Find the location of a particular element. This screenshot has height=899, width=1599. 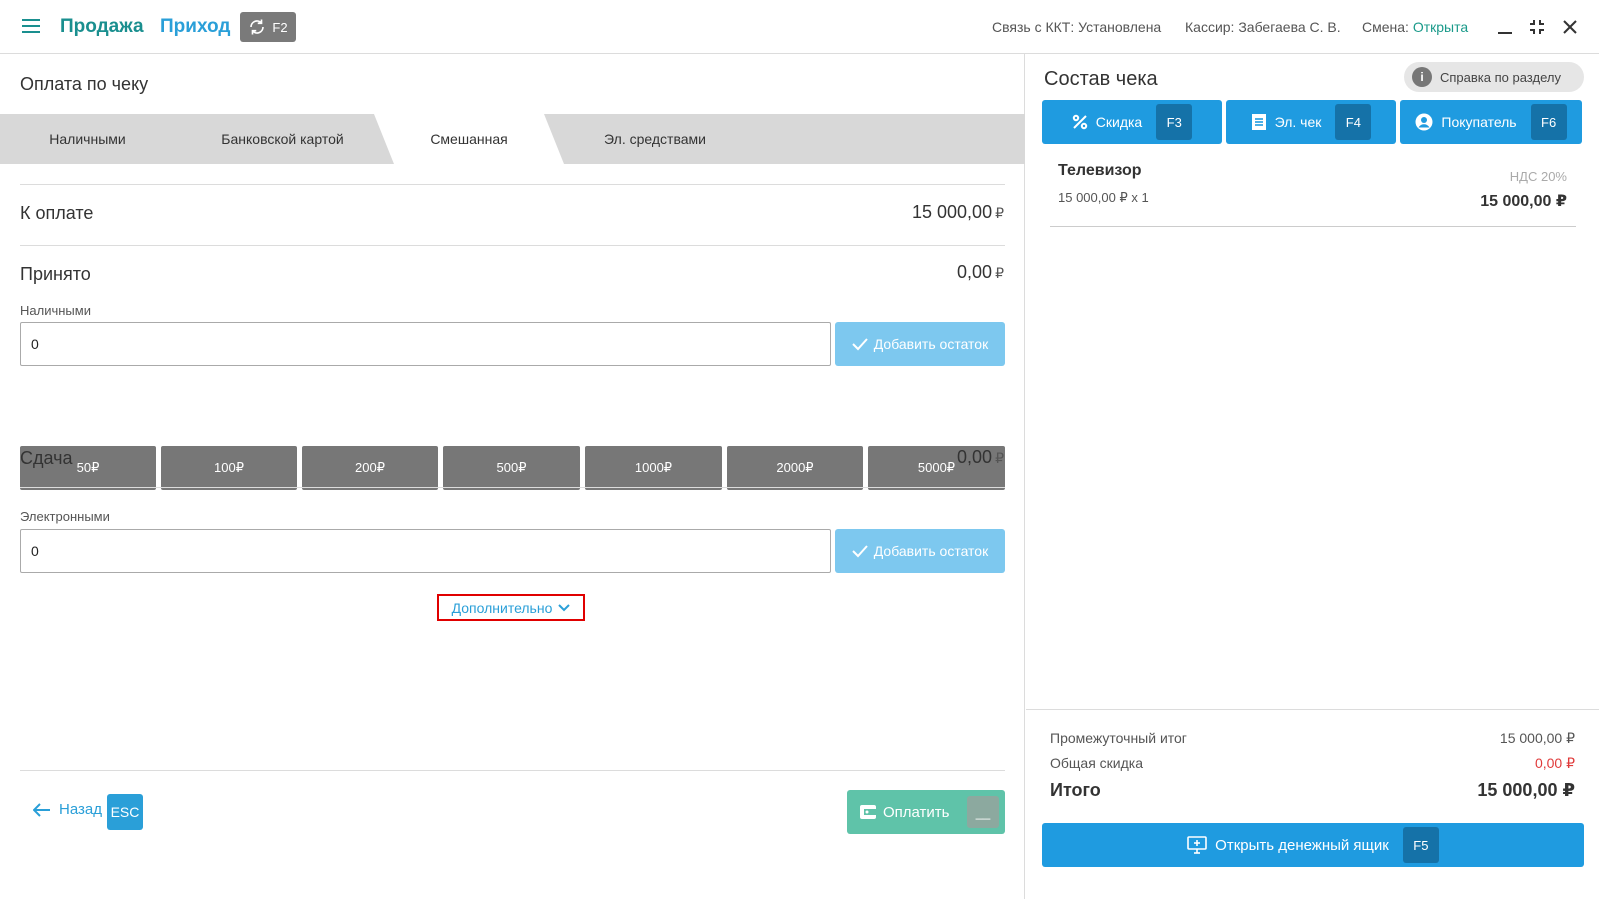

open-cashbox-button: Открыть денежный ящик F5 is located at coordinates (1313, 845).